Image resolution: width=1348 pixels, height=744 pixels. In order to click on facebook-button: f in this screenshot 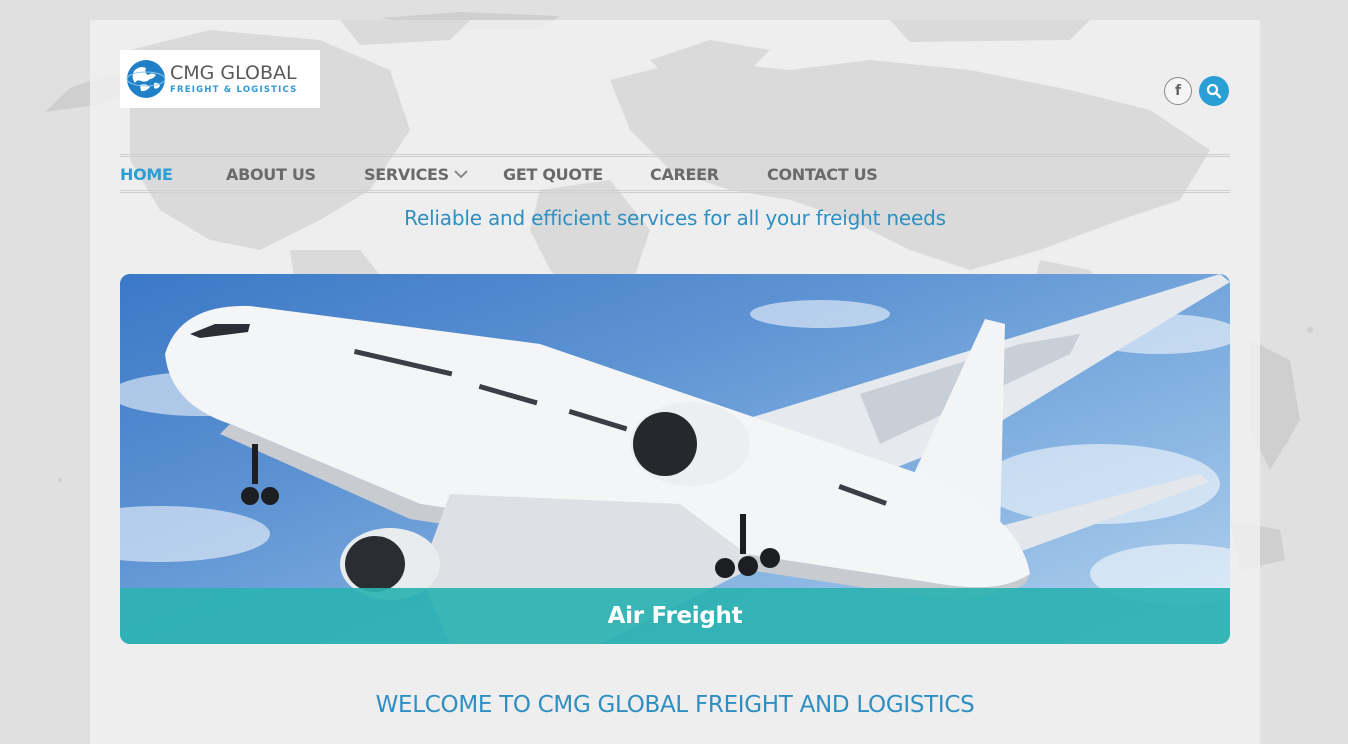, I will do `click(1178, 91)`.